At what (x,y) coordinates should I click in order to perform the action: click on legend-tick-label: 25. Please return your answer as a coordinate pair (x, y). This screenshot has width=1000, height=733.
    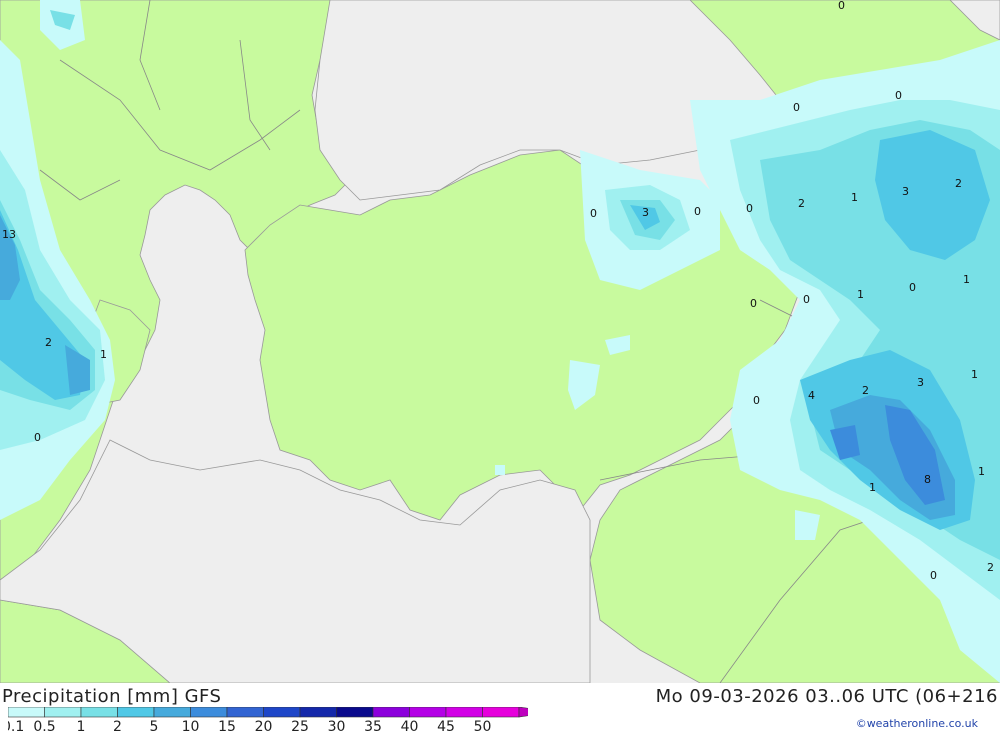
    Looking at the image, I should click on (300, 726).